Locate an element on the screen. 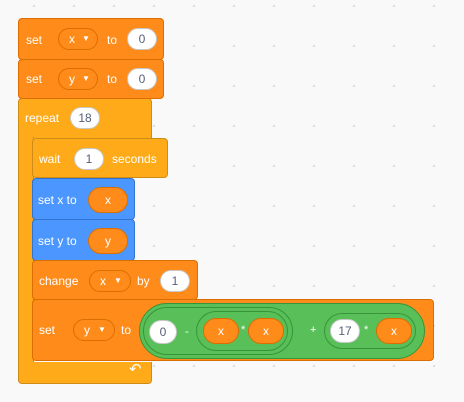 The image size is (464, 402). set-x-to-label: set x to is located at coordinates (57, 200).